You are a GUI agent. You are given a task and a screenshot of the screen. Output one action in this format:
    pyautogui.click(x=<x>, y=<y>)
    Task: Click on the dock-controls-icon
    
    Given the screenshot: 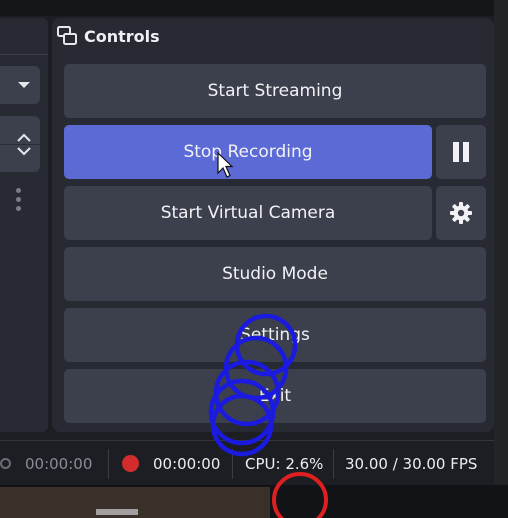 What is the action you would take?
    pyautogui.click(x=67, y=35)
    